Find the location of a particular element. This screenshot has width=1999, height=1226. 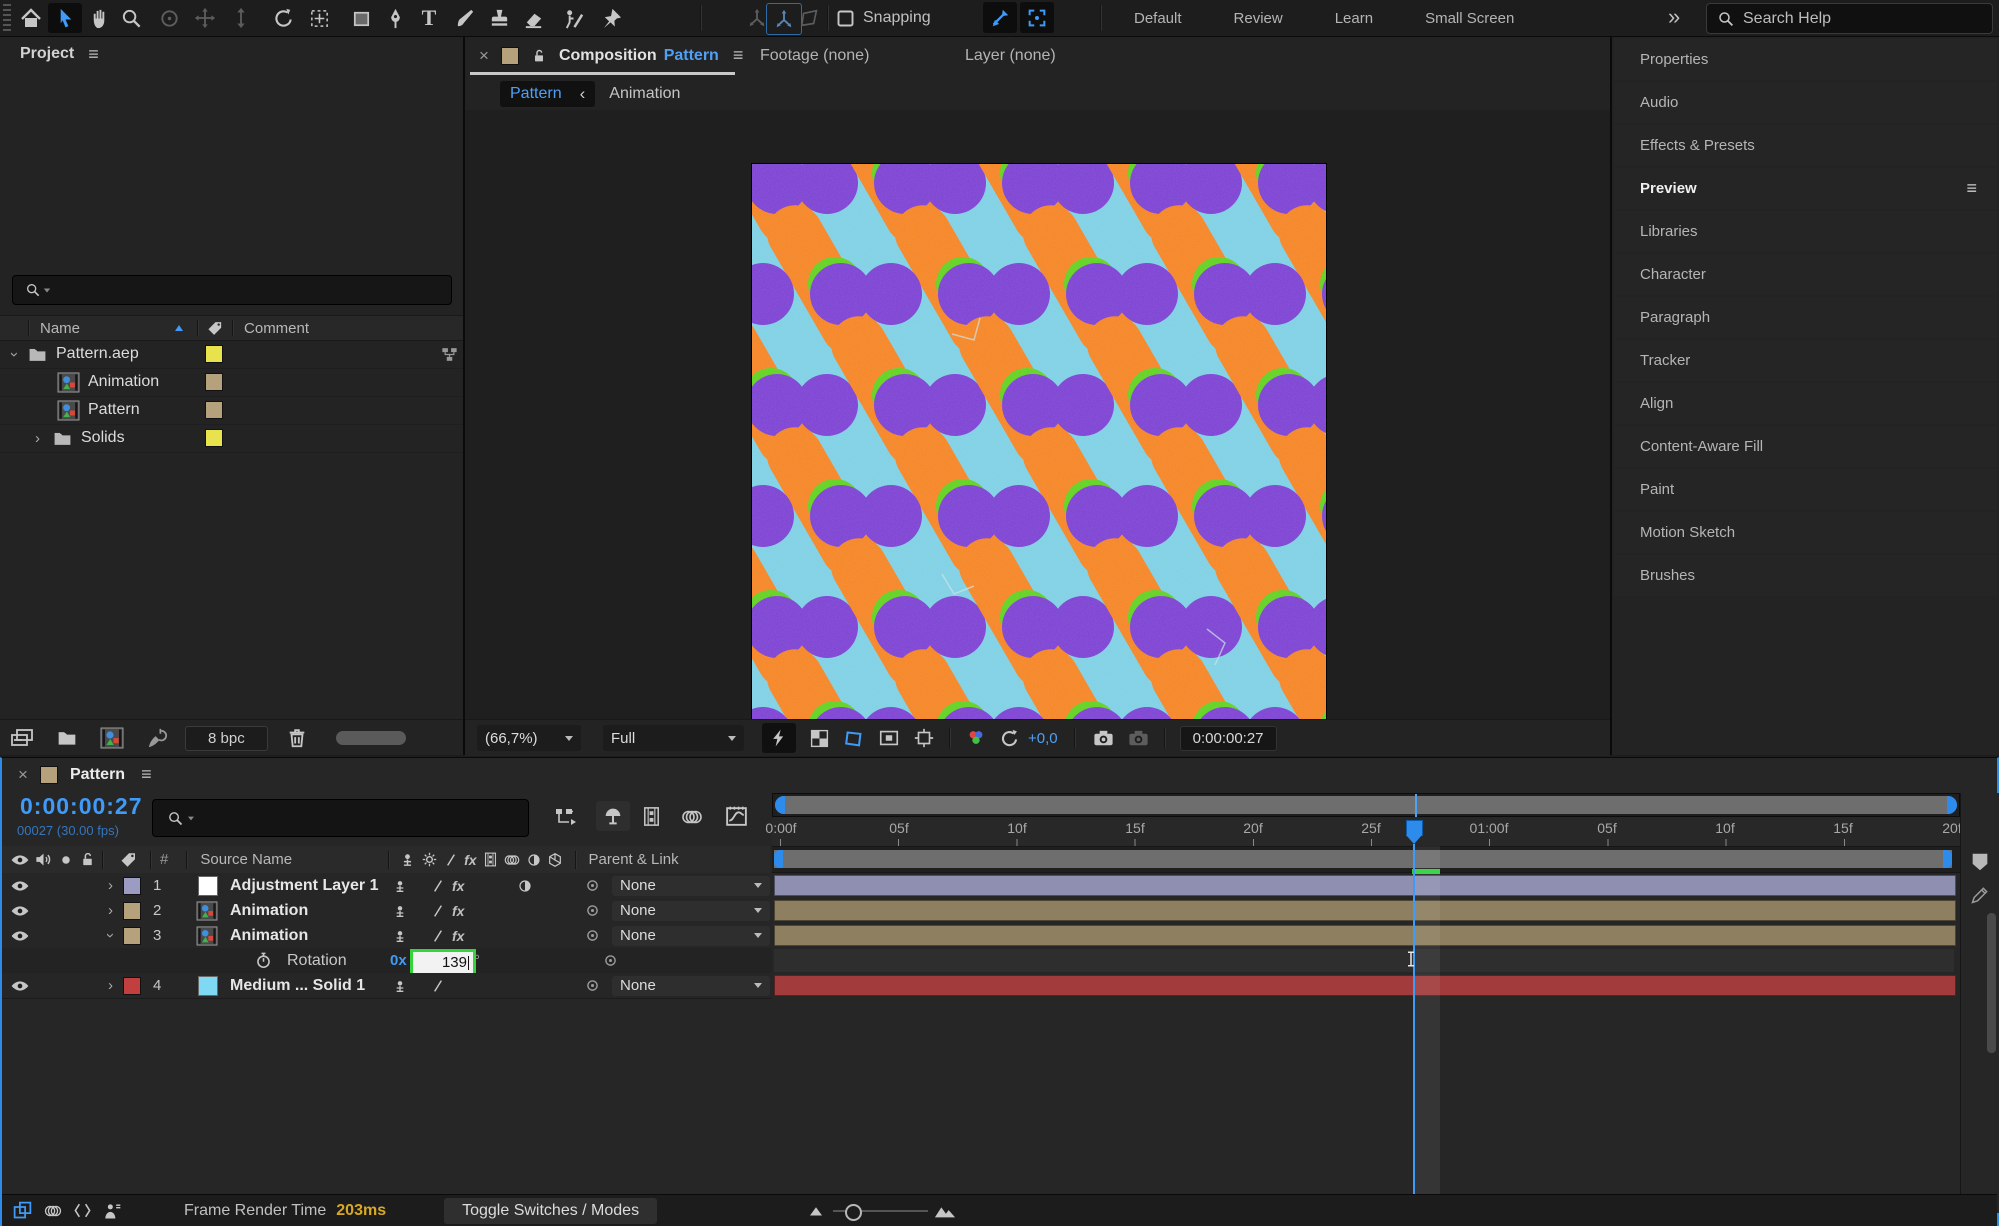

sidebar-item-align: Align is located at coordinates (1805, 403).